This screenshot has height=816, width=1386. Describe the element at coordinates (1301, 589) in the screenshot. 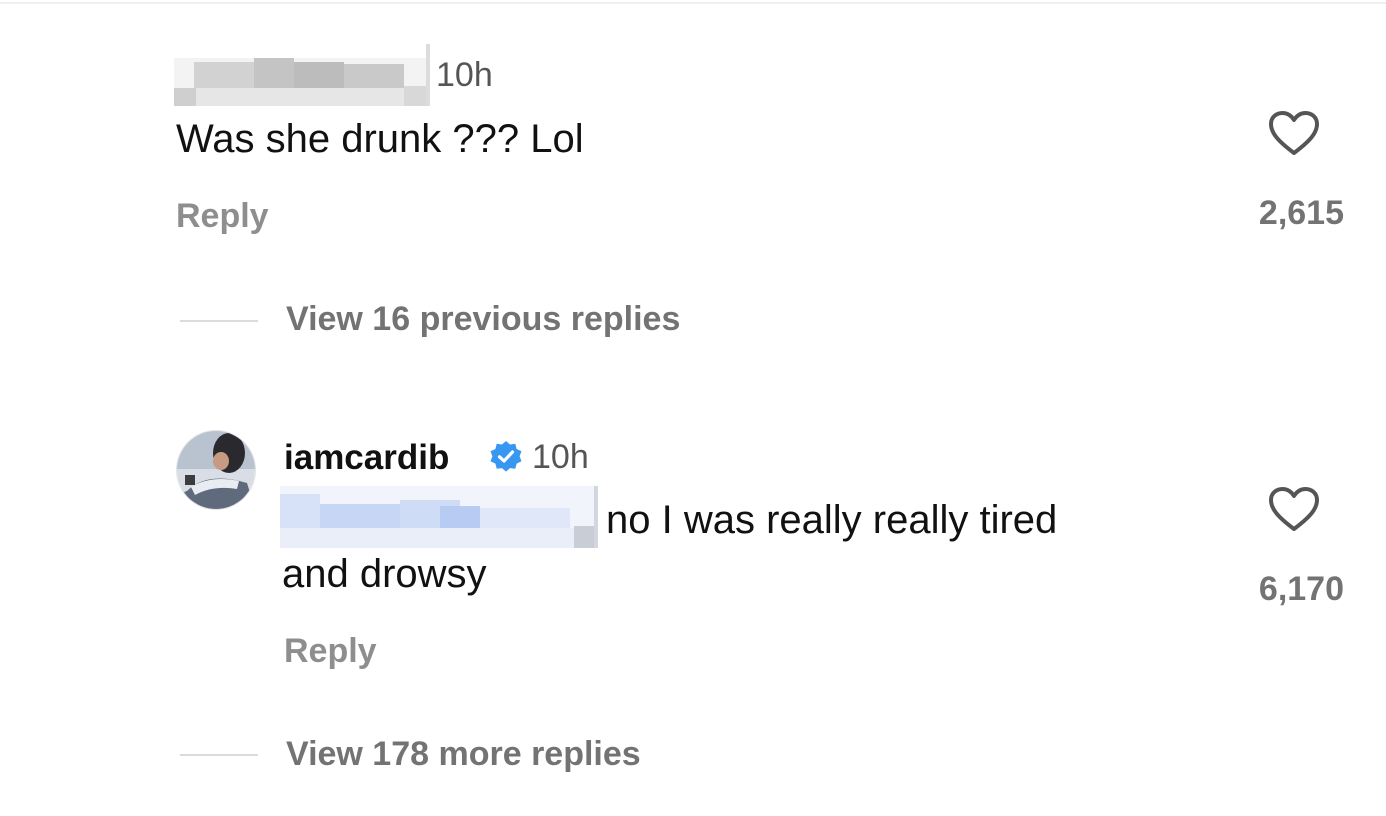

I see `like-count: 6,170` at that location.